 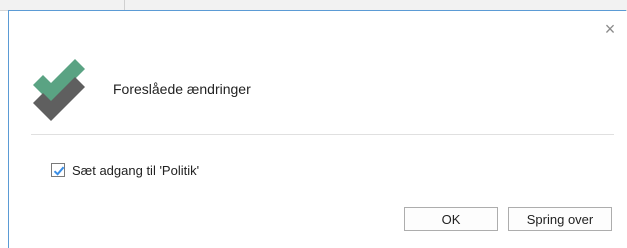 I want to click on close-button: ×, so click(x=610, y=29).